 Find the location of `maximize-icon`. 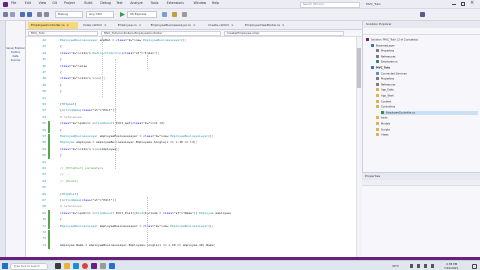

maximize-icon is located at coordinates (463, 4).